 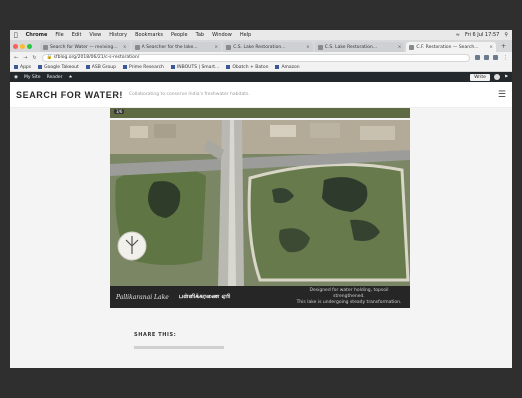 I want to click on address-bar: 🔒 sfblog.org/2018/06/21/c-s-restoration/, so click(x=255, y=57).